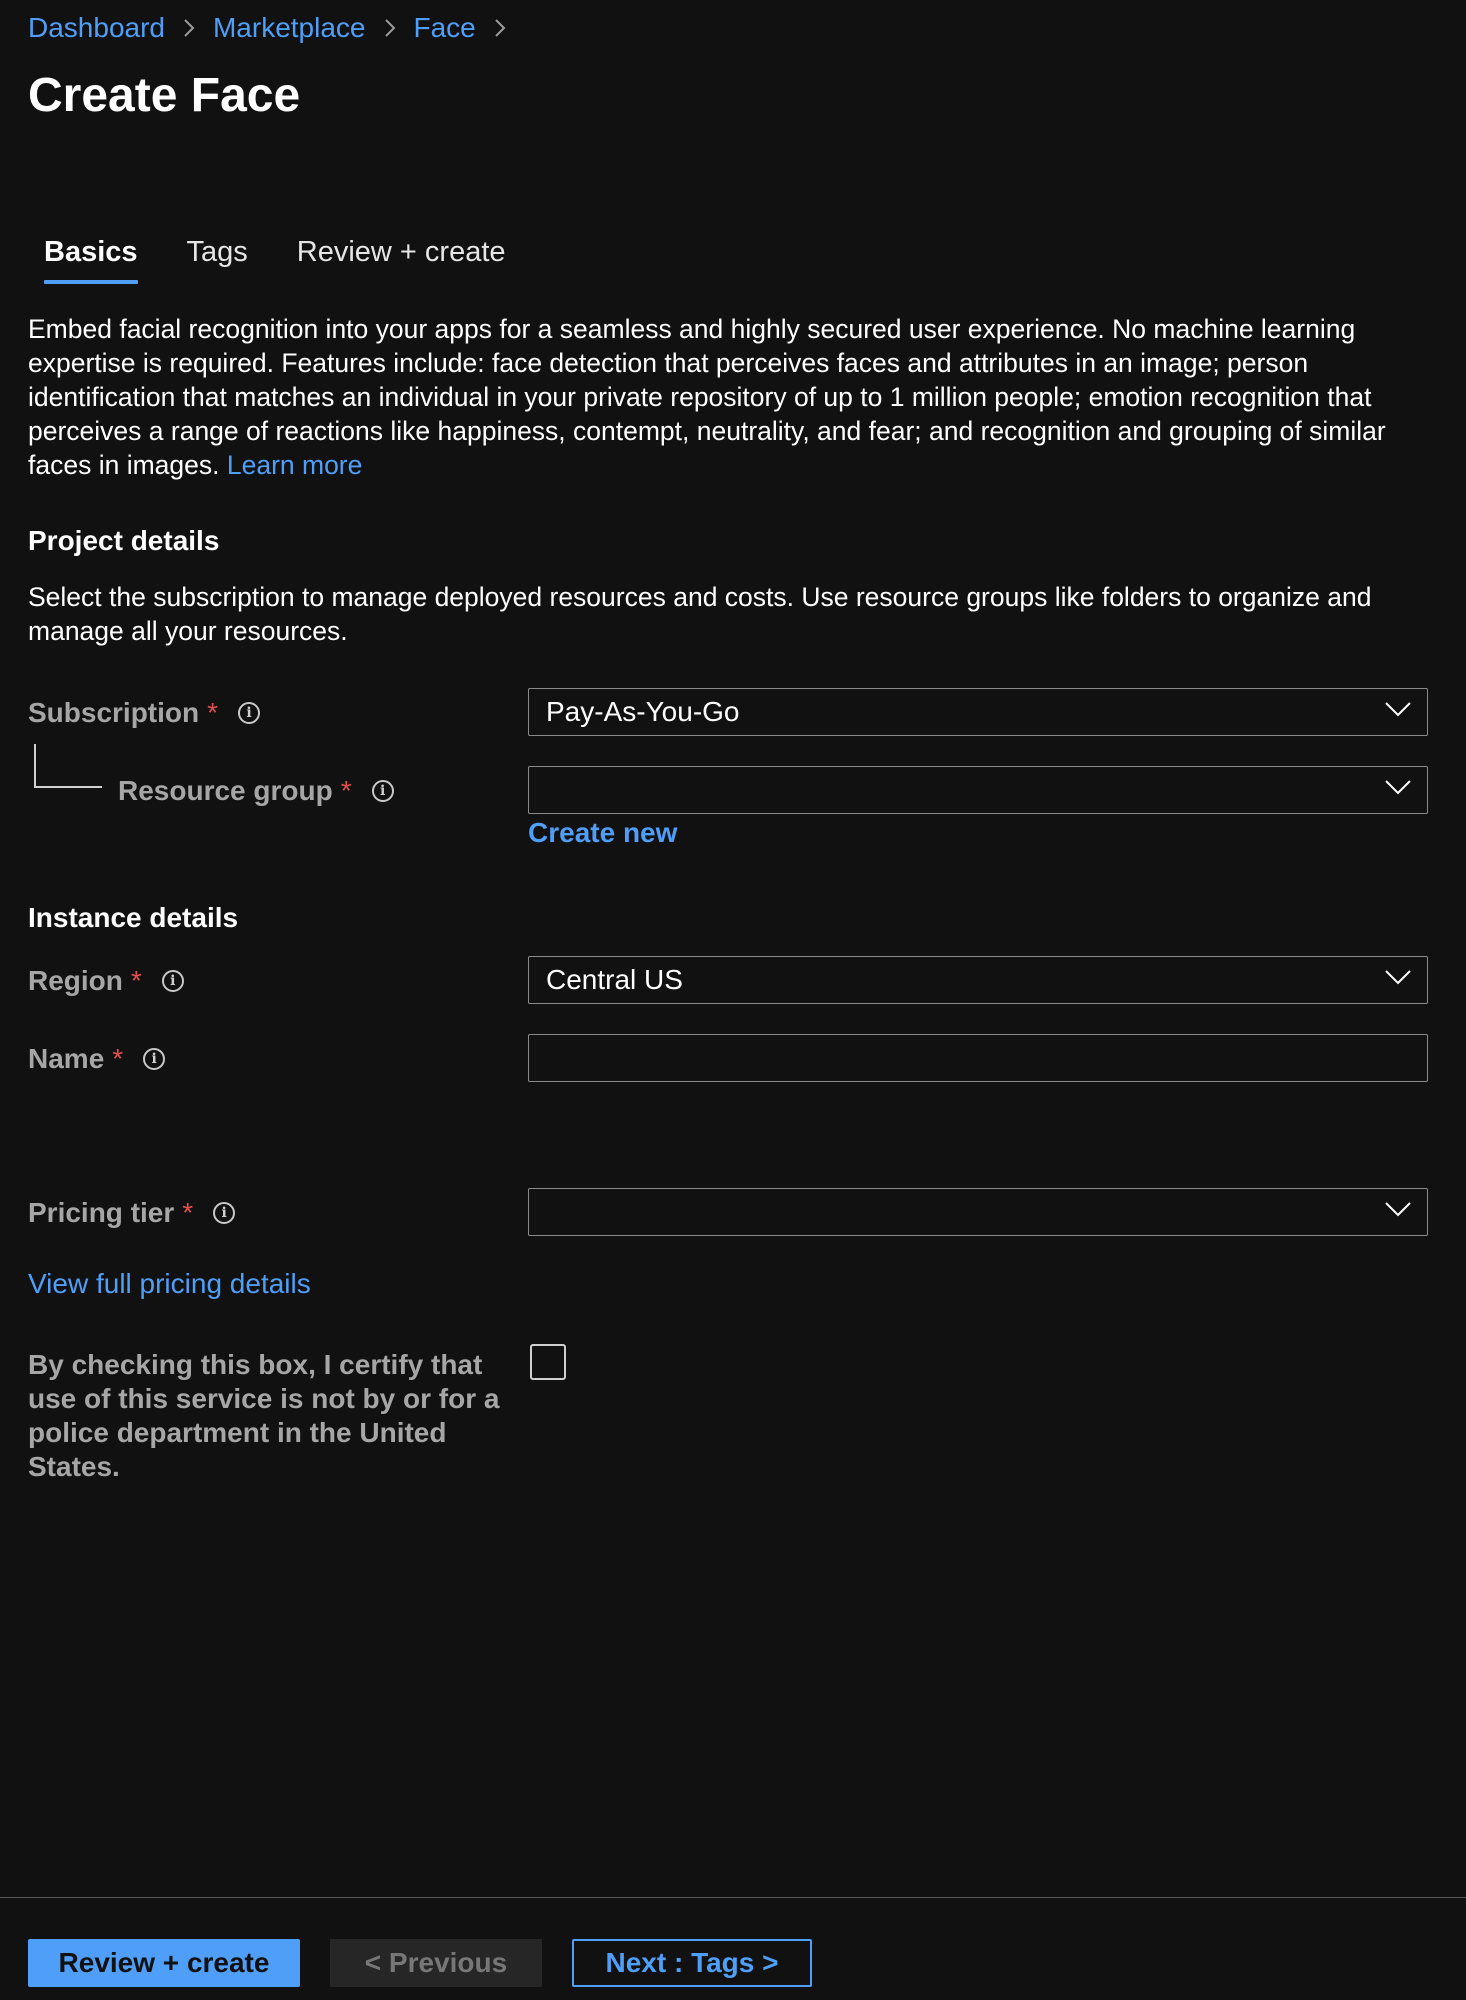 The image size is (1466, 2000). What do you see at coordinates (692, 1963) in the screenshot?
I see `next-tags-button: Next : Tags >` at bounding box center [692, 1963].